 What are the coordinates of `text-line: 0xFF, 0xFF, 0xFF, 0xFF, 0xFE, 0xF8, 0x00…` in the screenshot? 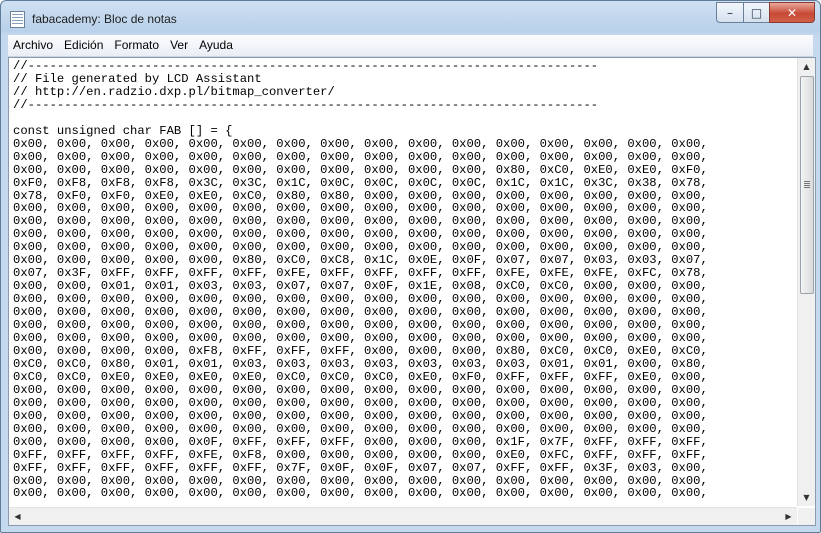 It's located at (360, 455).